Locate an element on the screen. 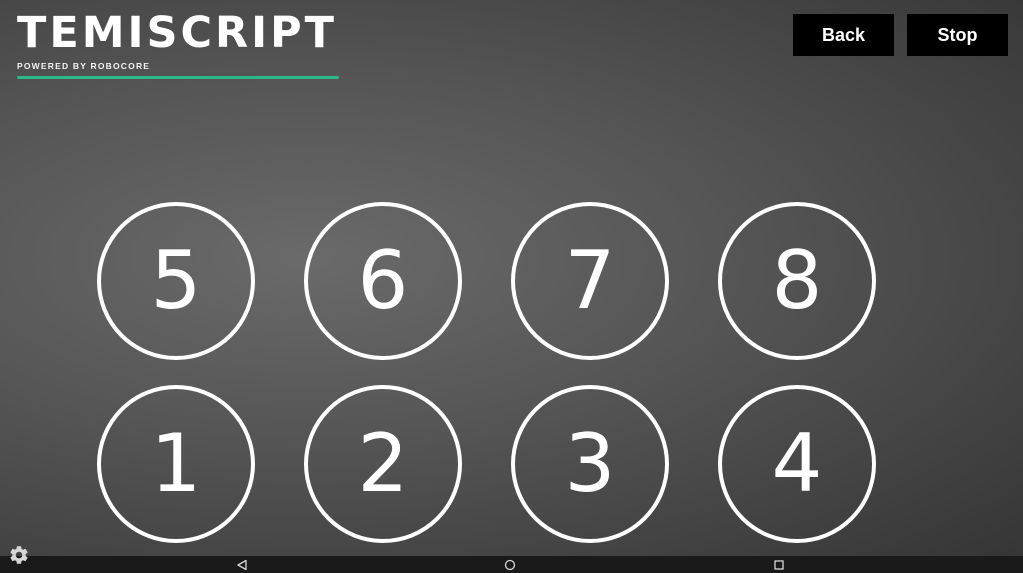 The image size is (1023, 573). pad-label: 5 is located at coordinates (176, 280).